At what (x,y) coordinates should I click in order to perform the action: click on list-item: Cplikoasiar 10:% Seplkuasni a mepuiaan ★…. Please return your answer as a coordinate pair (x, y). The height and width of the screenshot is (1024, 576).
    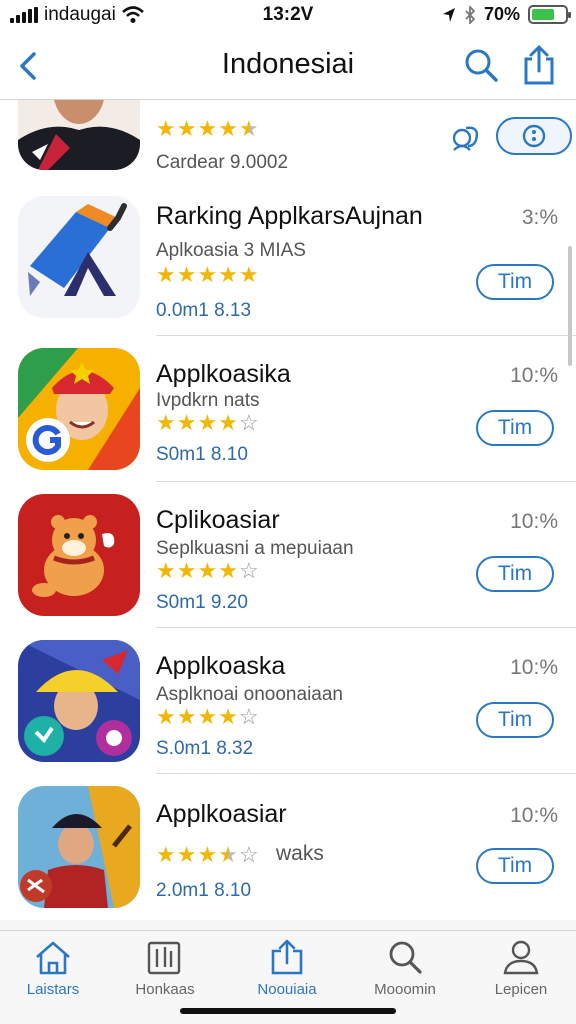
    Looking at the image, I should click on (288, 555).